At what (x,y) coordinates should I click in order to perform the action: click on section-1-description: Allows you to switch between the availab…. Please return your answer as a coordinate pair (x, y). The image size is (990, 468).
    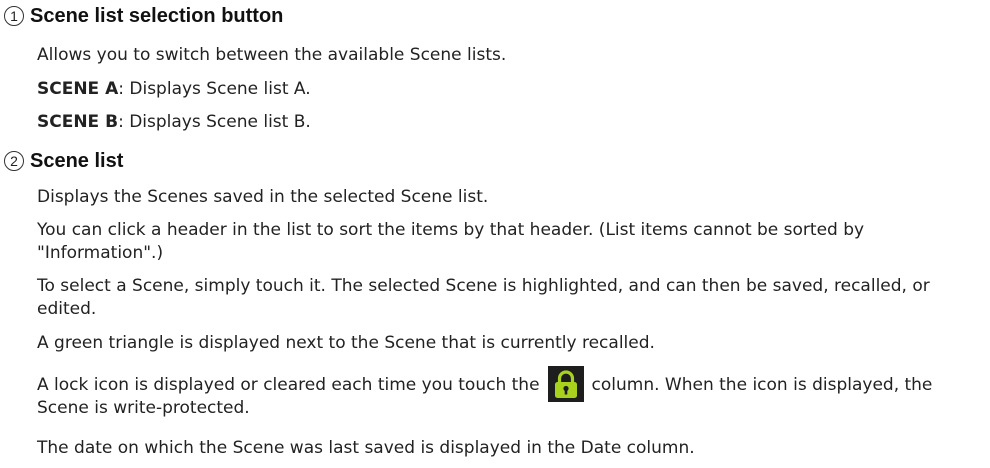
    Looking at the image, I should click on (272, 55).